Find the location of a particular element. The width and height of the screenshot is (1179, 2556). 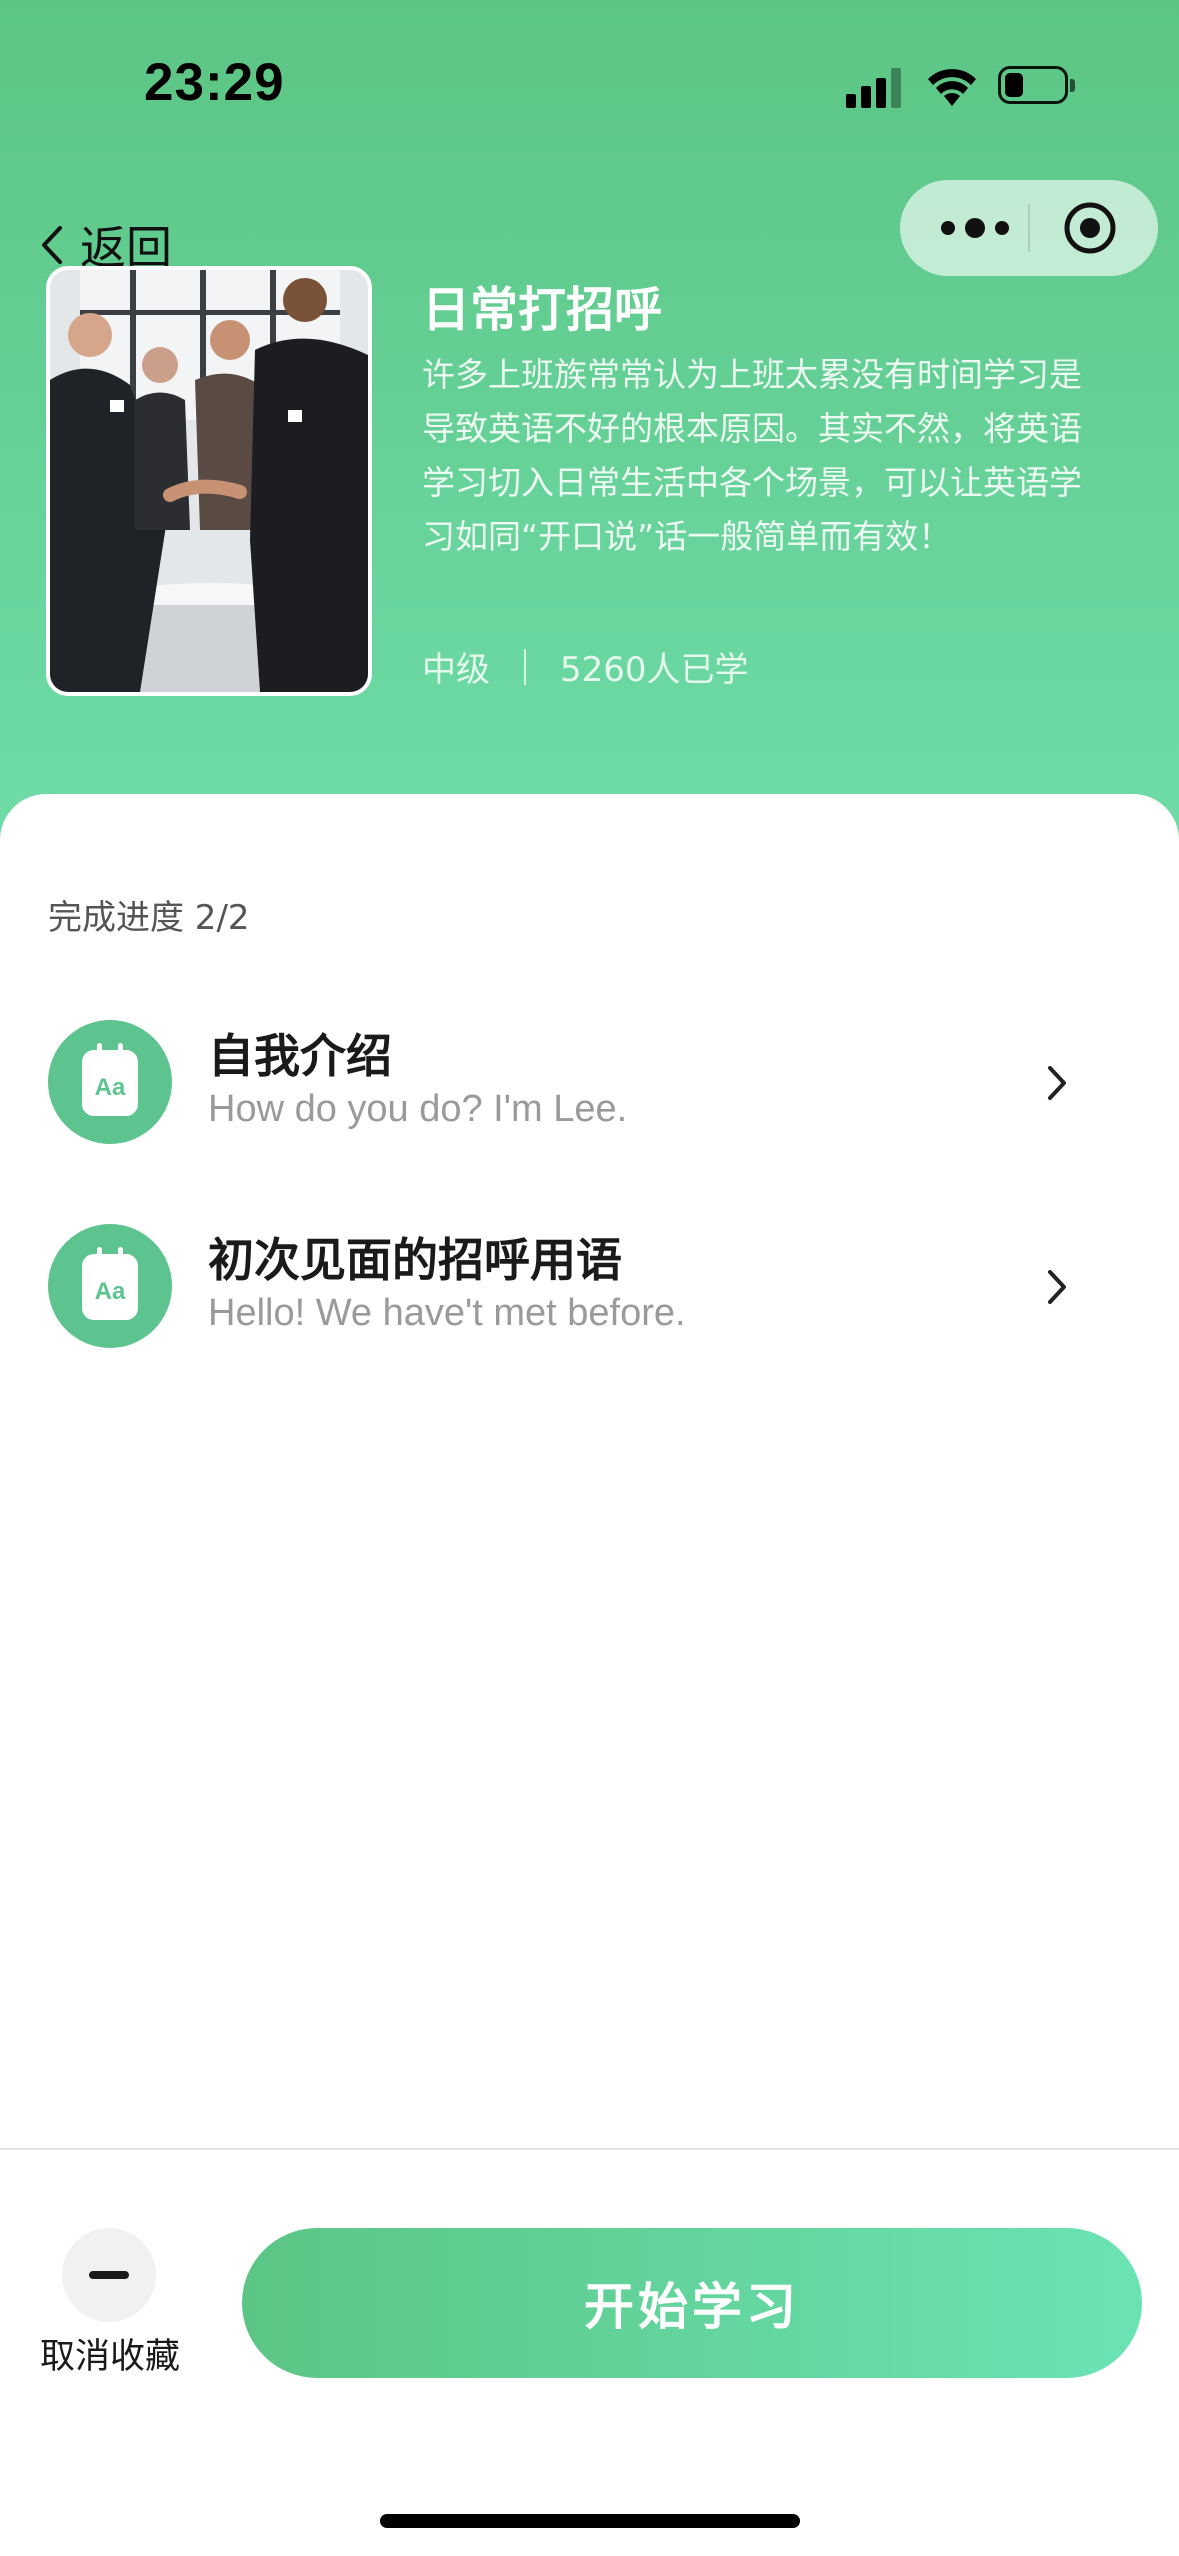

minus-icon is located at coordinates (109, 2275).